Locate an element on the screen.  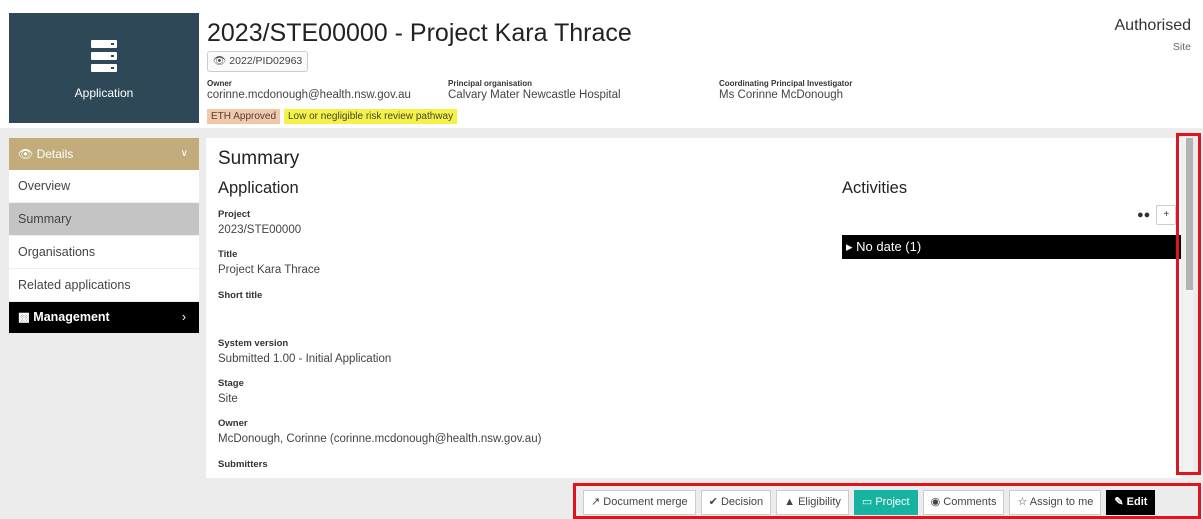
pid-label: 2022/PID02963 is located at coordinates (266, 61).